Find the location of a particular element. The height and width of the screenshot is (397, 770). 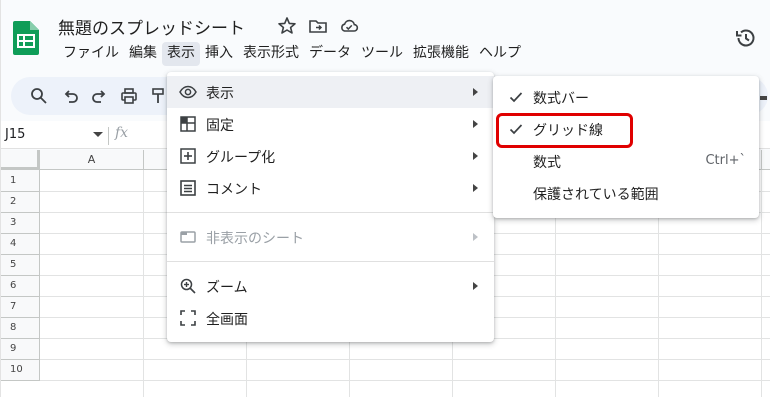

submenu-item-protected-ranges: 保護されている範囲 is located at coordinates (626, 193).